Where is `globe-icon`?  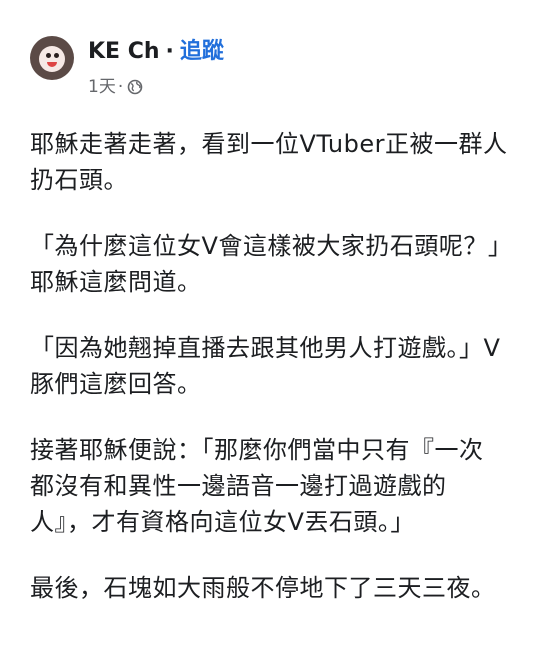
globe-icon is located at coordinates (135, 87).